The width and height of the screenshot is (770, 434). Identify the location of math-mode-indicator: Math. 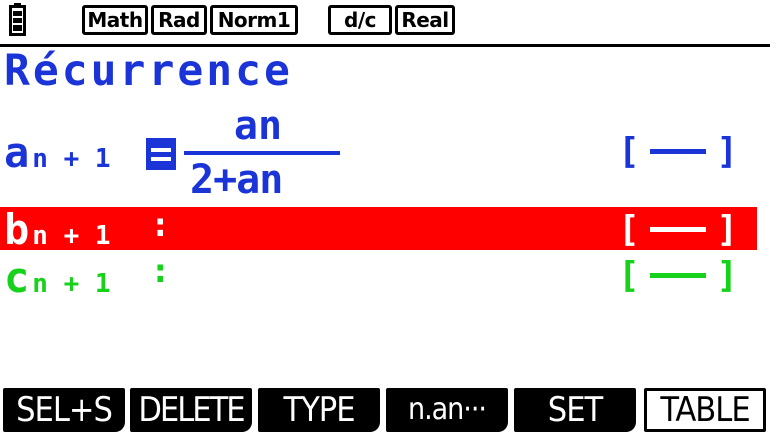
(115, 20).